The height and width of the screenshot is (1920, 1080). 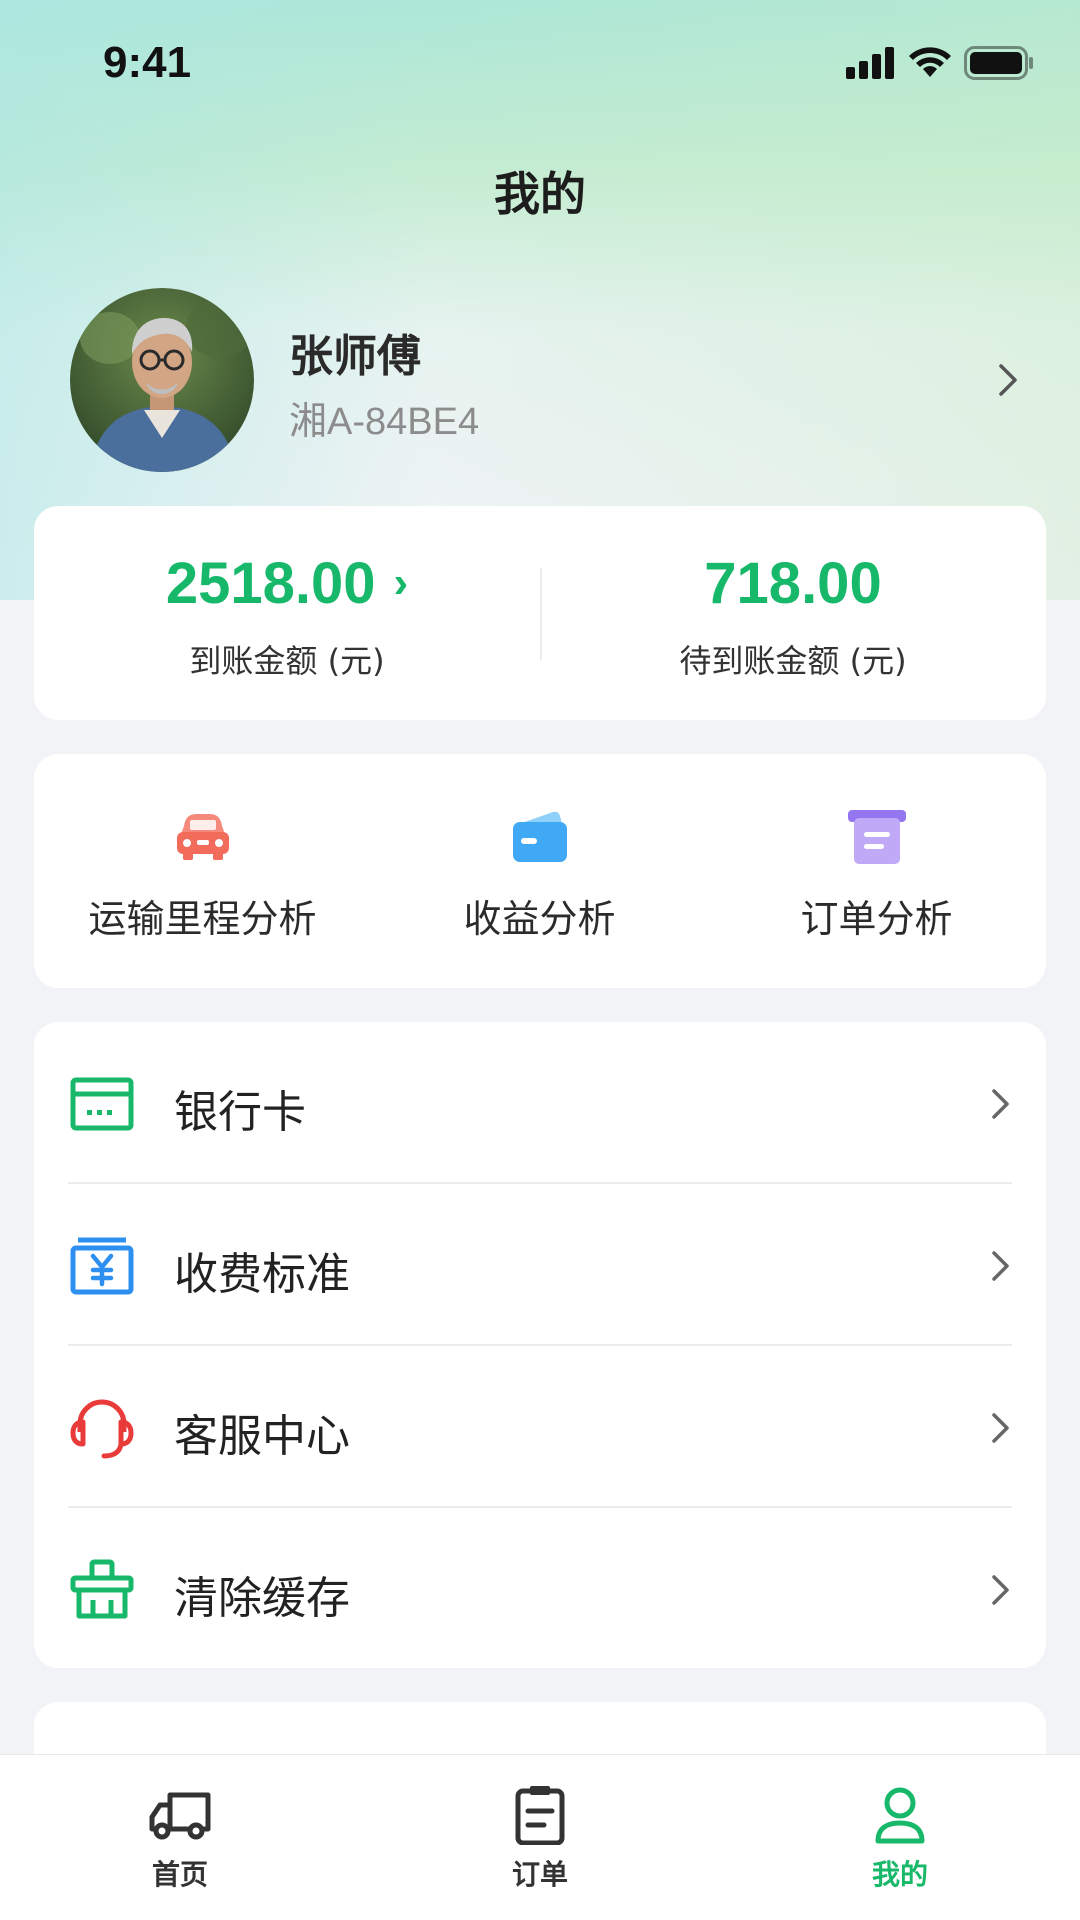 What do you see at coordinates (998, 63) in the screenshot?
I see `battery-icon` at bounding box center [998, 63].